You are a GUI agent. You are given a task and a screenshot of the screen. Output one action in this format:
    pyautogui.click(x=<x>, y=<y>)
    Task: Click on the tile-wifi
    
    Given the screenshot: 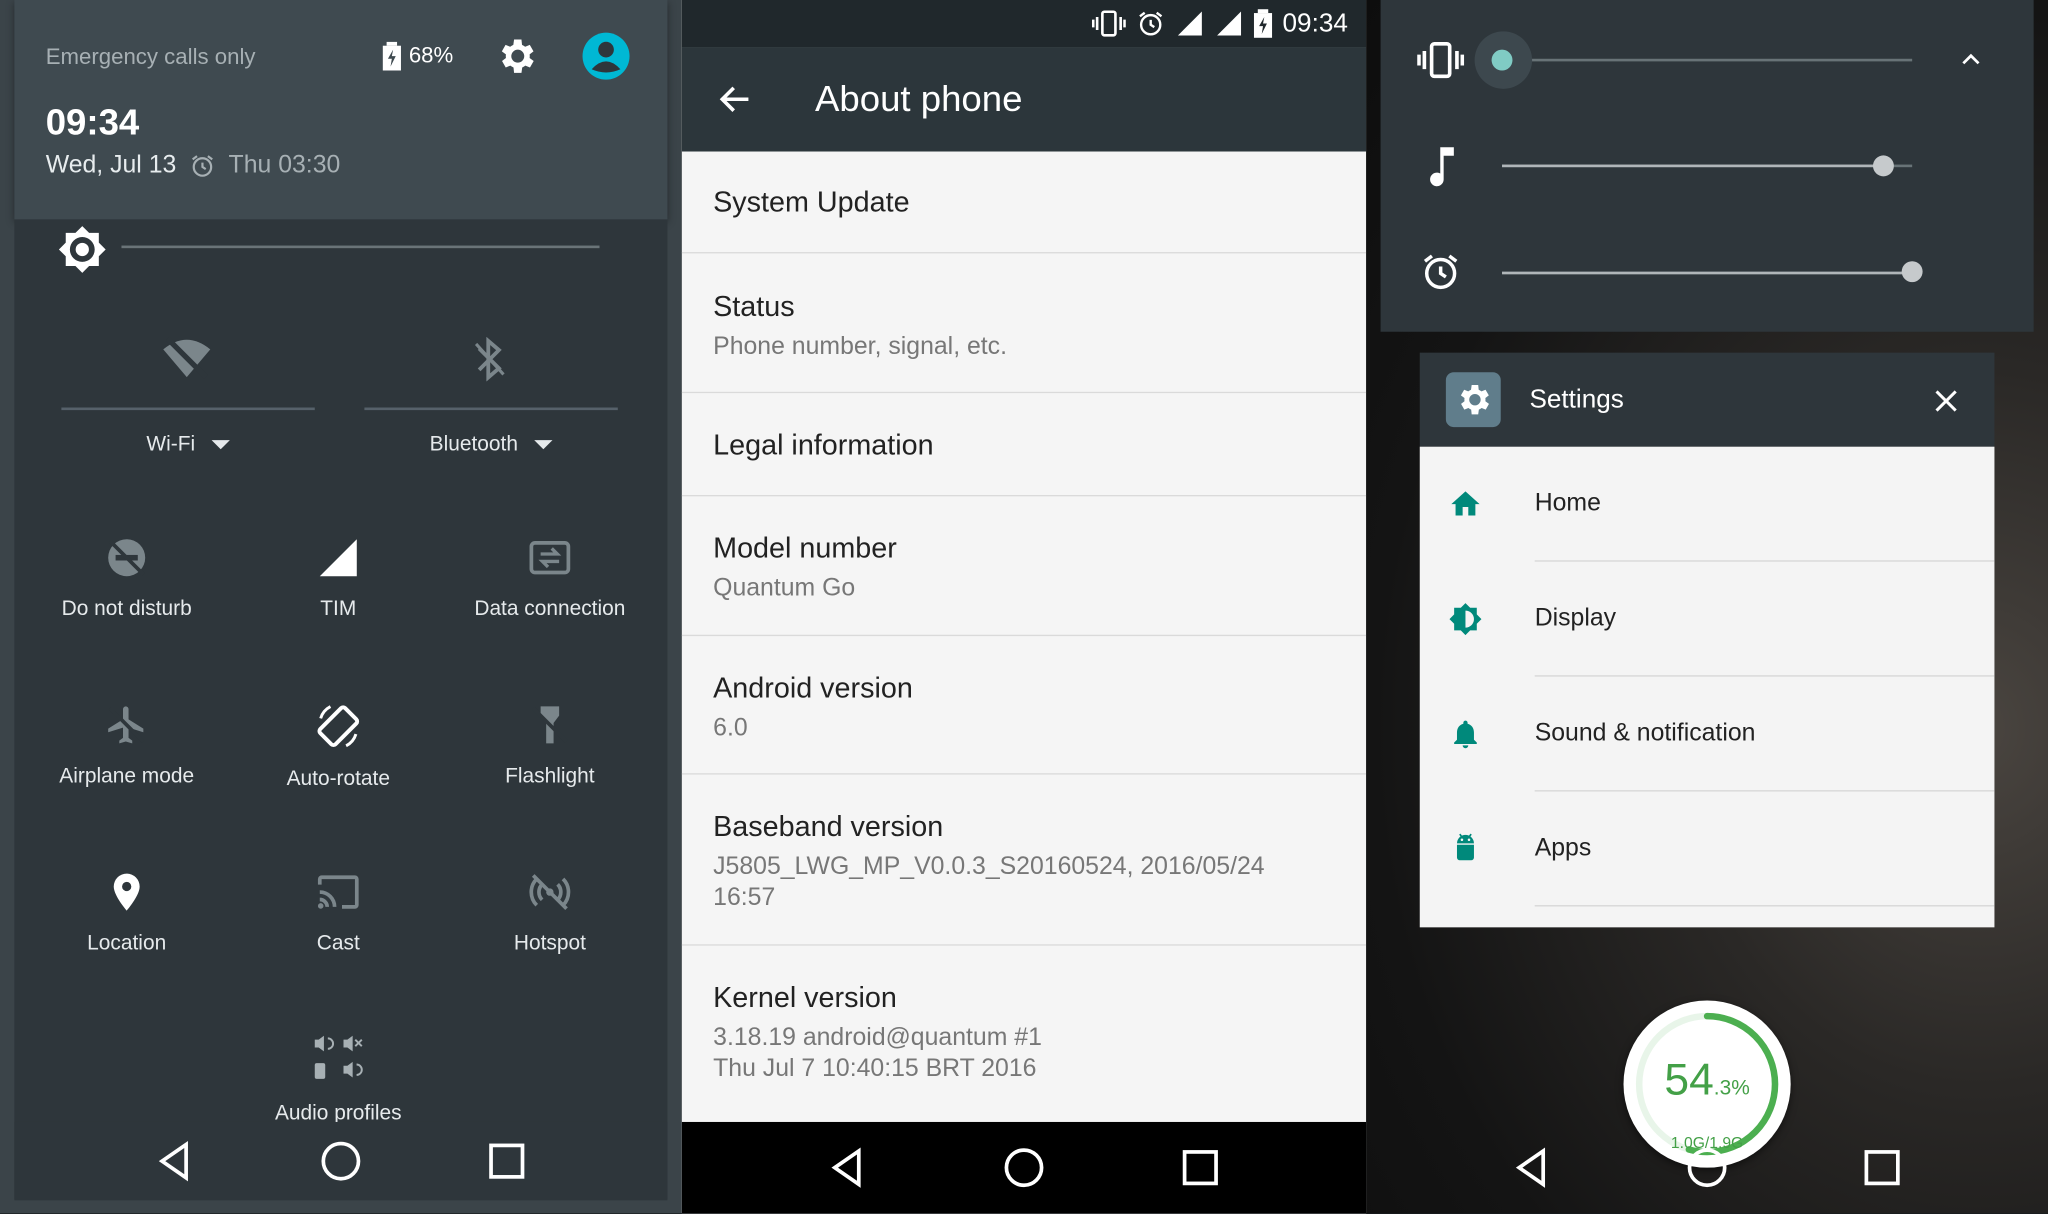 What is the action you would take?
    pyautogui.click(x=186, y=366)
    